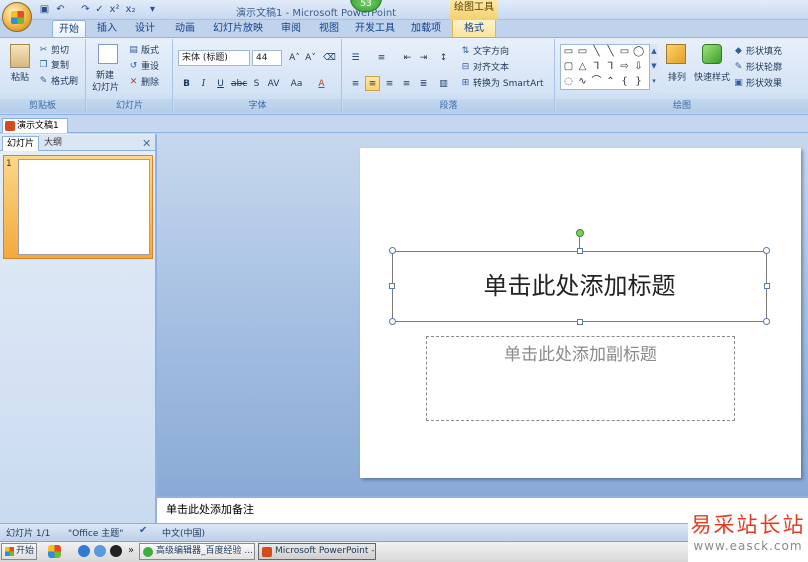  Describe the element at coordinates (100, 551) in the screenshot. I see `browser-icon` at that location.